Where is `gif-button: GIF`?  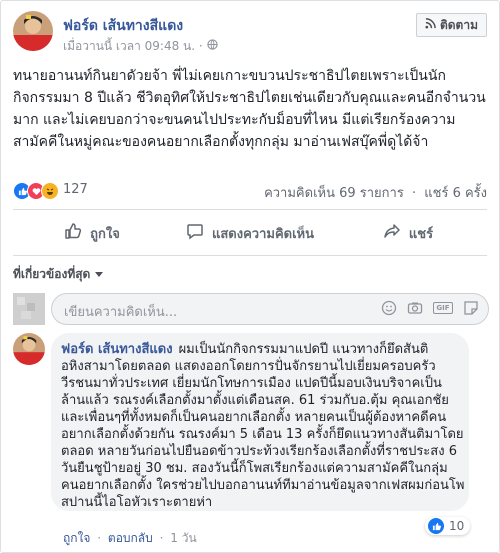
gif-button: GIF is located at coordinates (443, 308).